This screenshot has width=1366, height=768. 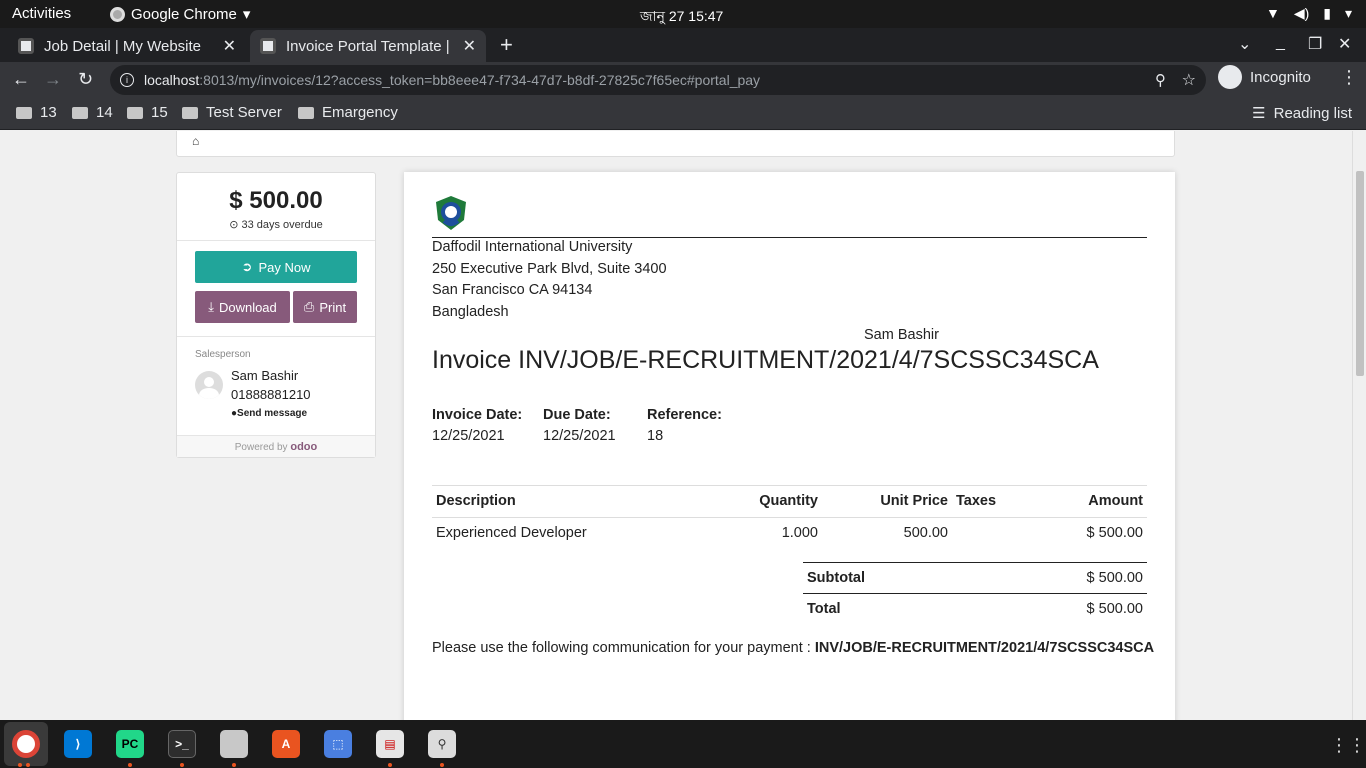 What do you see at coordinates (269, 413) in the screenshot?
I see `send-message-link: ●Send message` at bounding box center [269, 413].